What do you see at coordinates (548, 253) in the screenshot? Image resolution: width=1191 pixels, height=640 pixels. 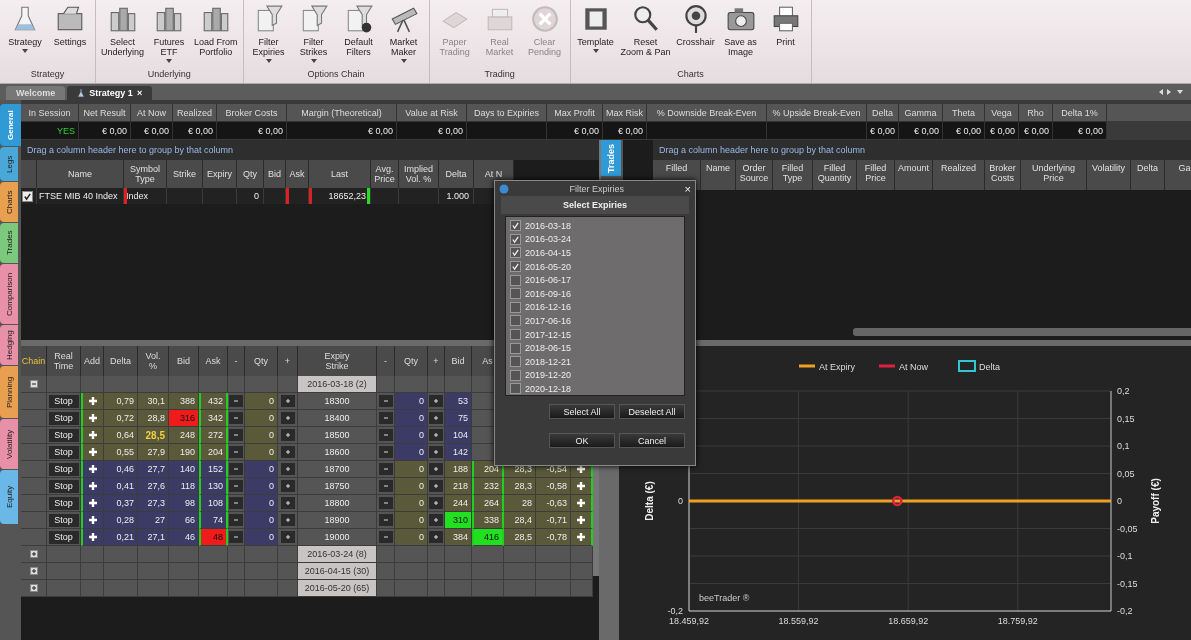 I see `expiry-label: 2016-04-15` at bounding box center [548, 253].